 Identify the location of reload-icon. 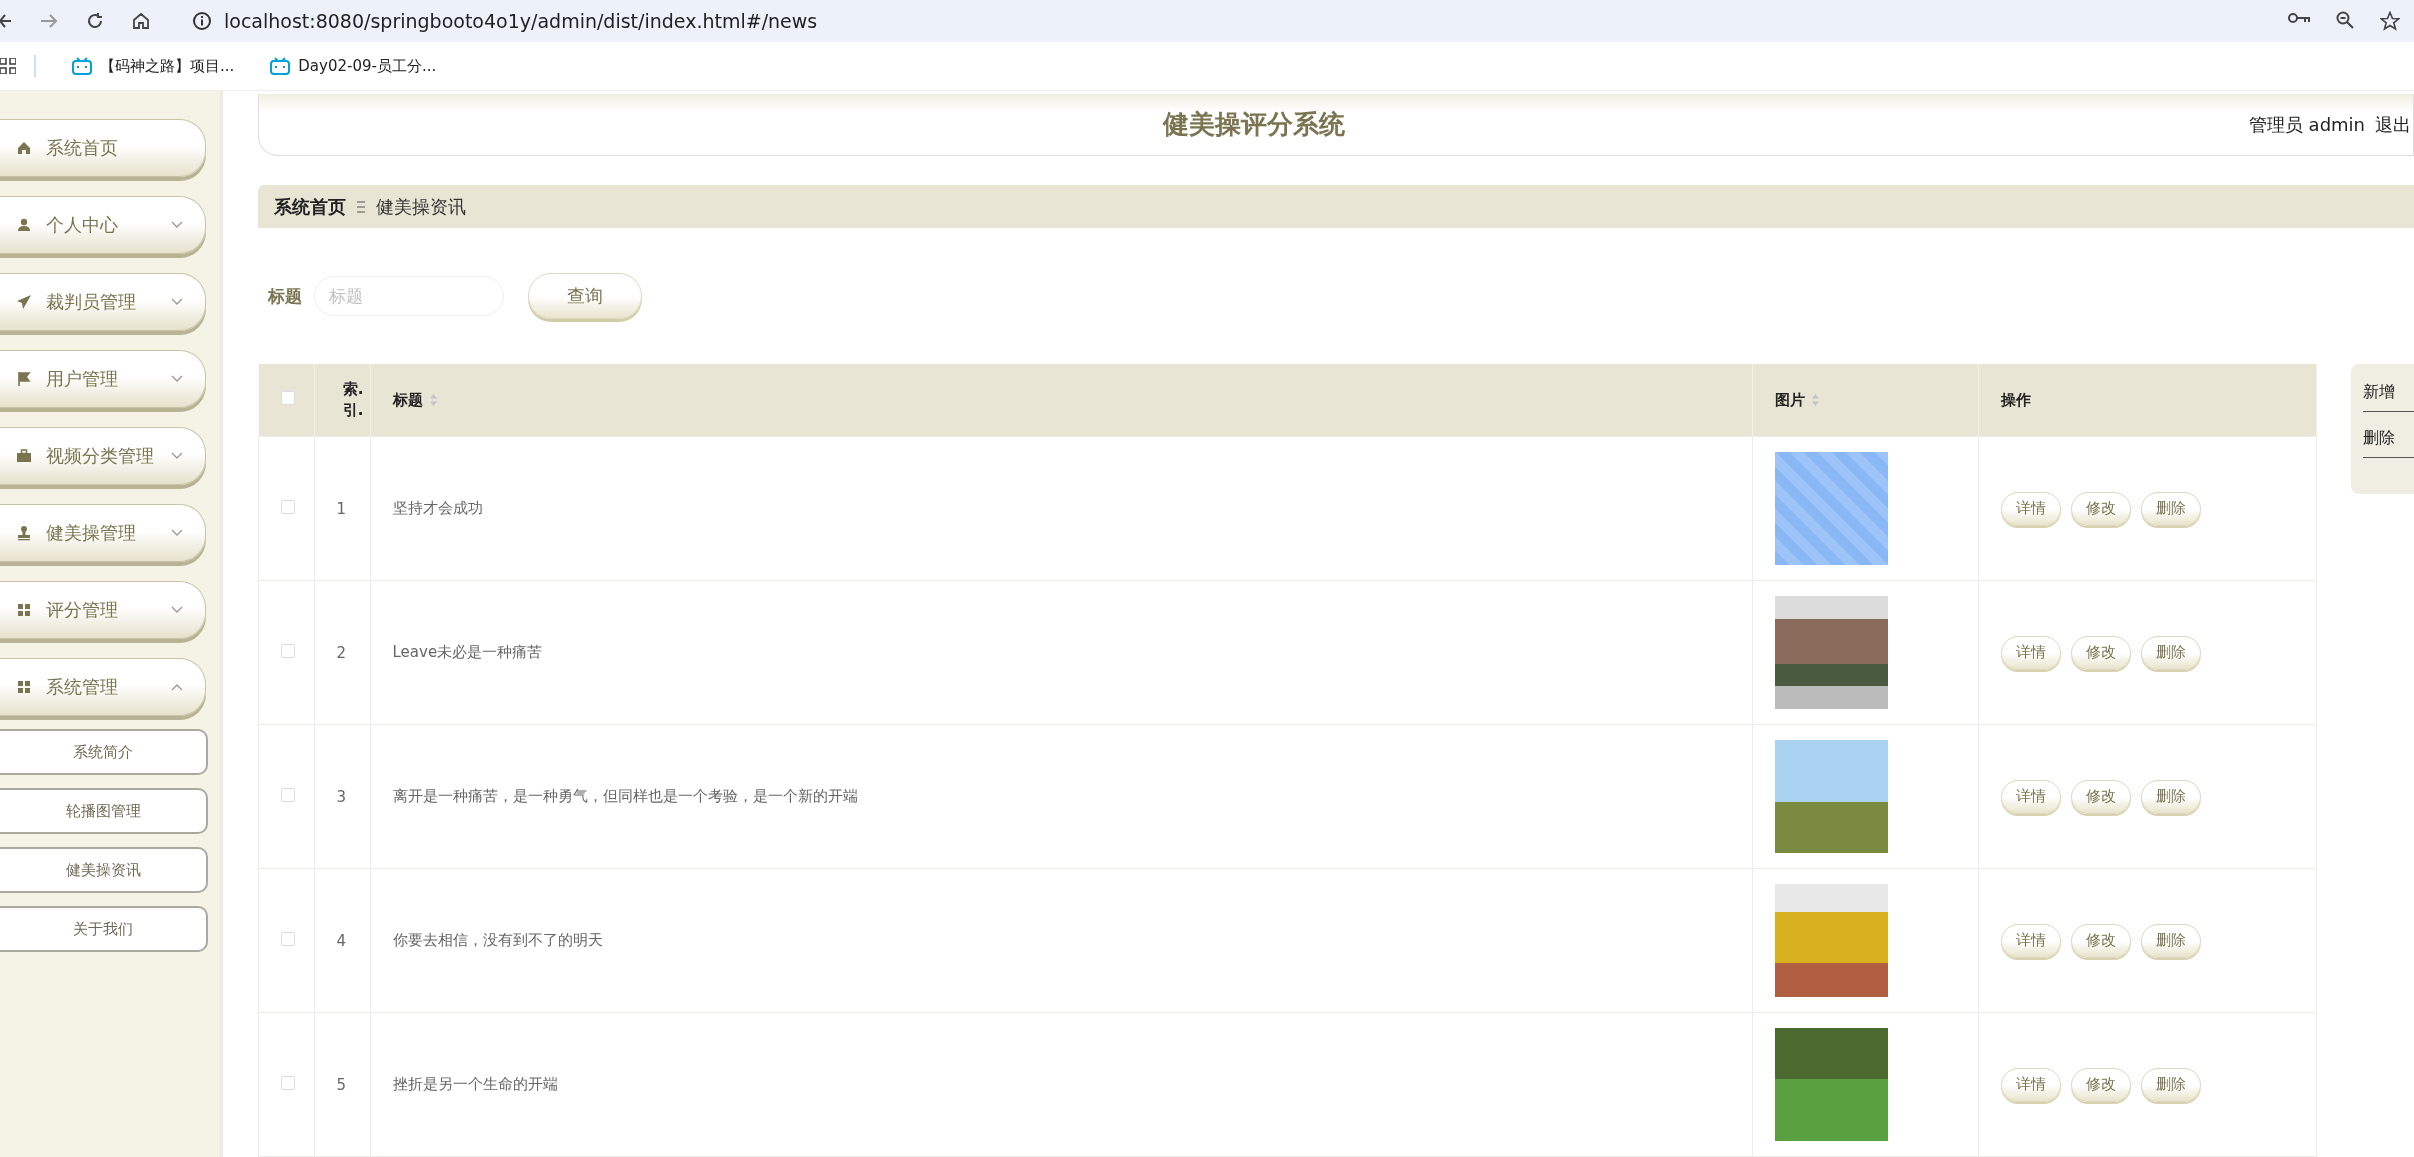
(95, 21).